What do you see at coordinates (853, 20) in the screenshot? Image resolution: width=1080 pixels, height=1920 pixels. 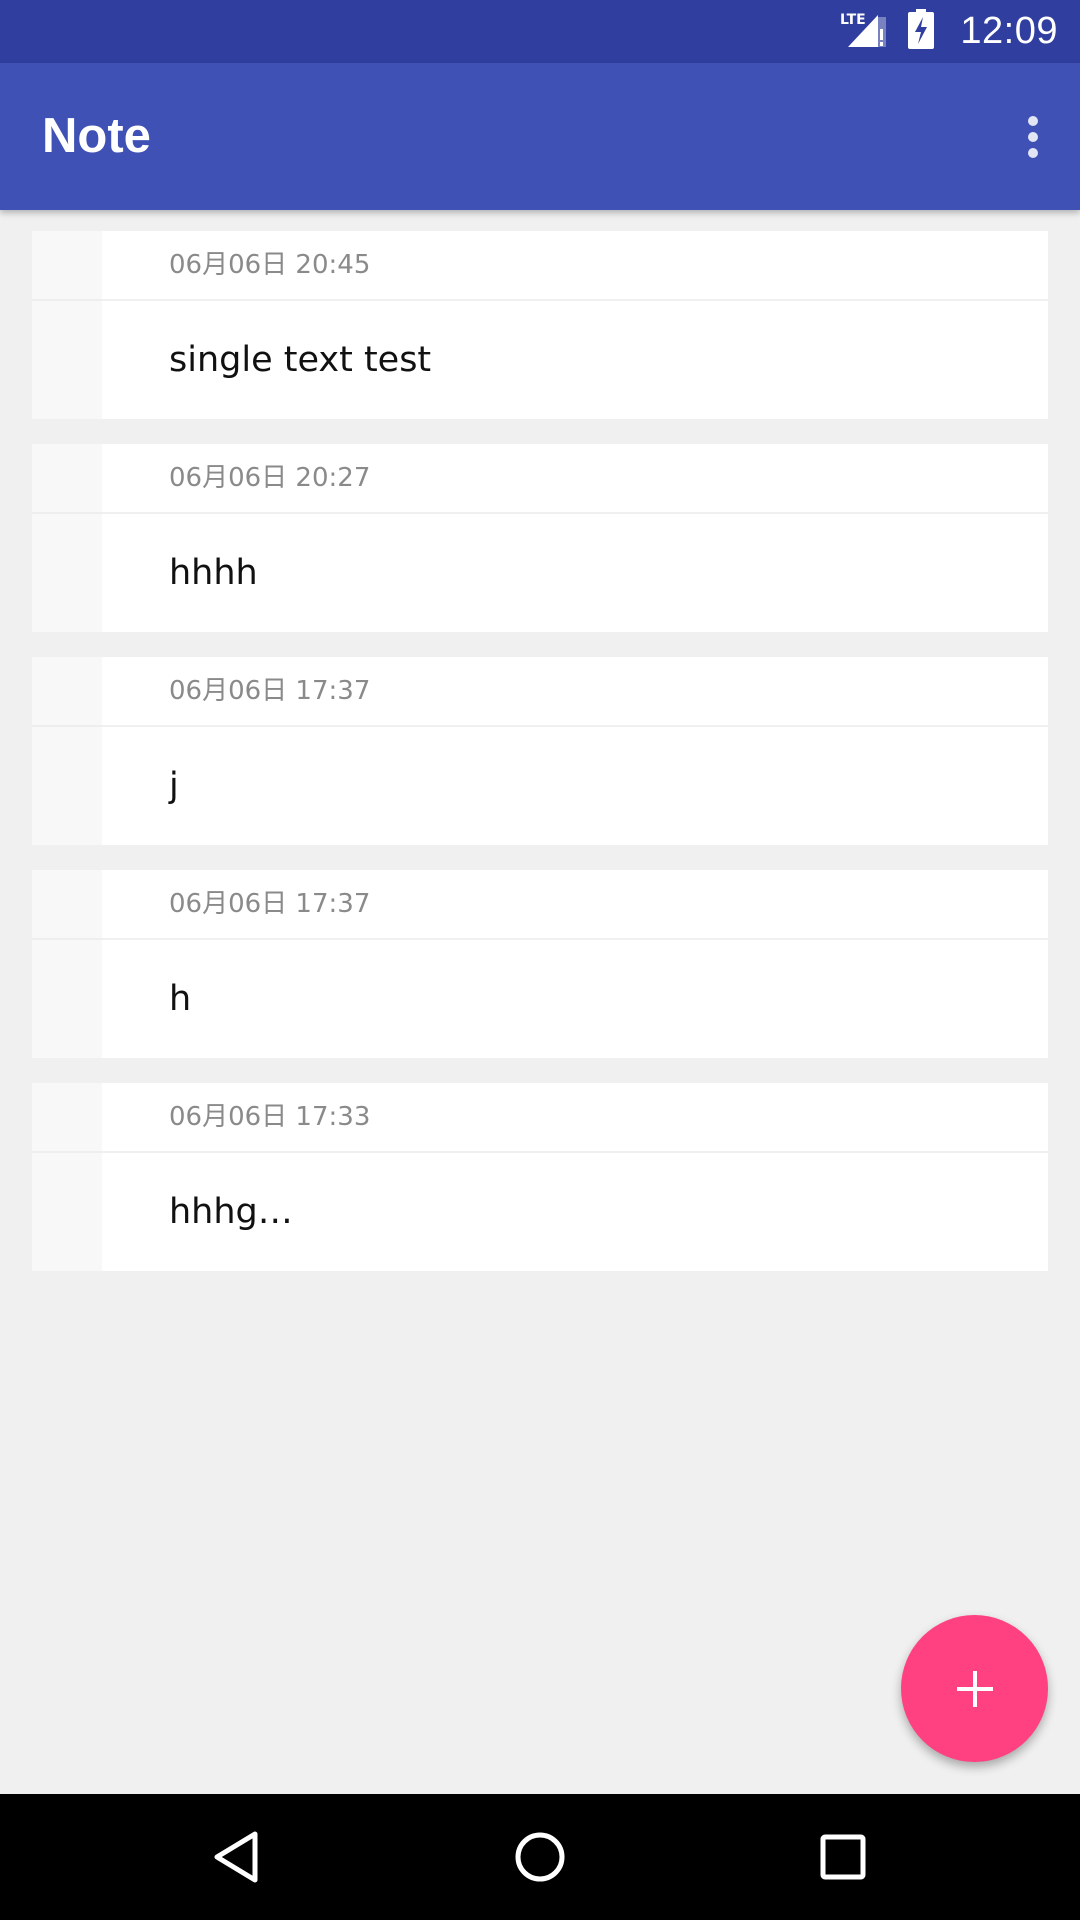 I see `svg-text: LTE` at bounding box center [853, 20].